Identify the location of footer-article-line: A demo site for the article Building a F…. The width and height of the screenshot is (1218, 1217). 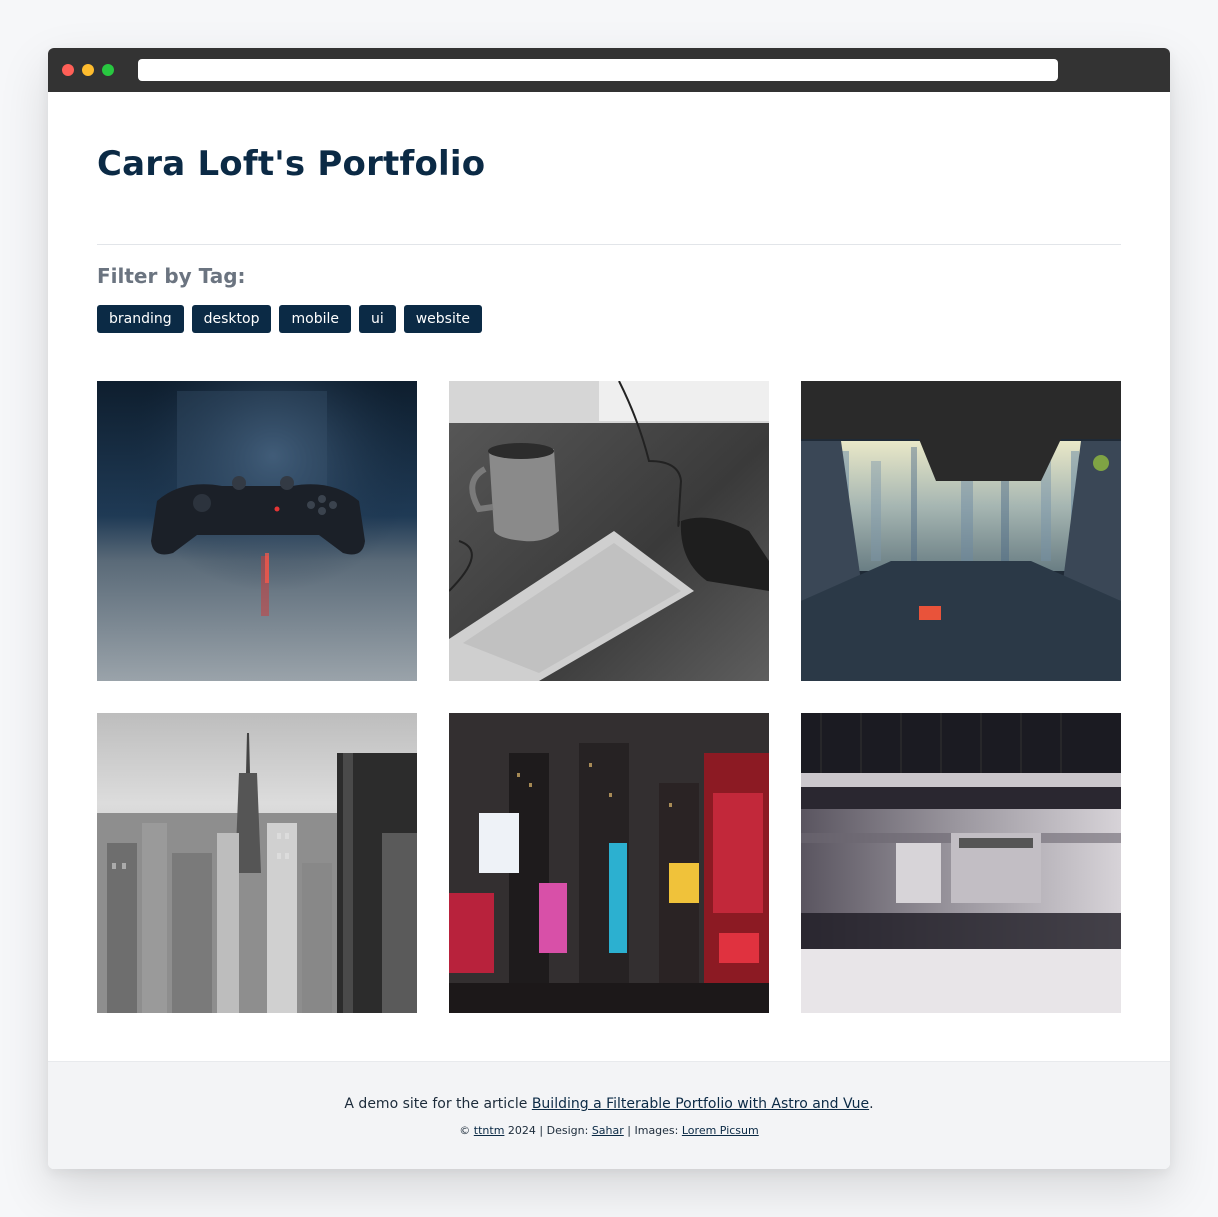
(609, 1104).